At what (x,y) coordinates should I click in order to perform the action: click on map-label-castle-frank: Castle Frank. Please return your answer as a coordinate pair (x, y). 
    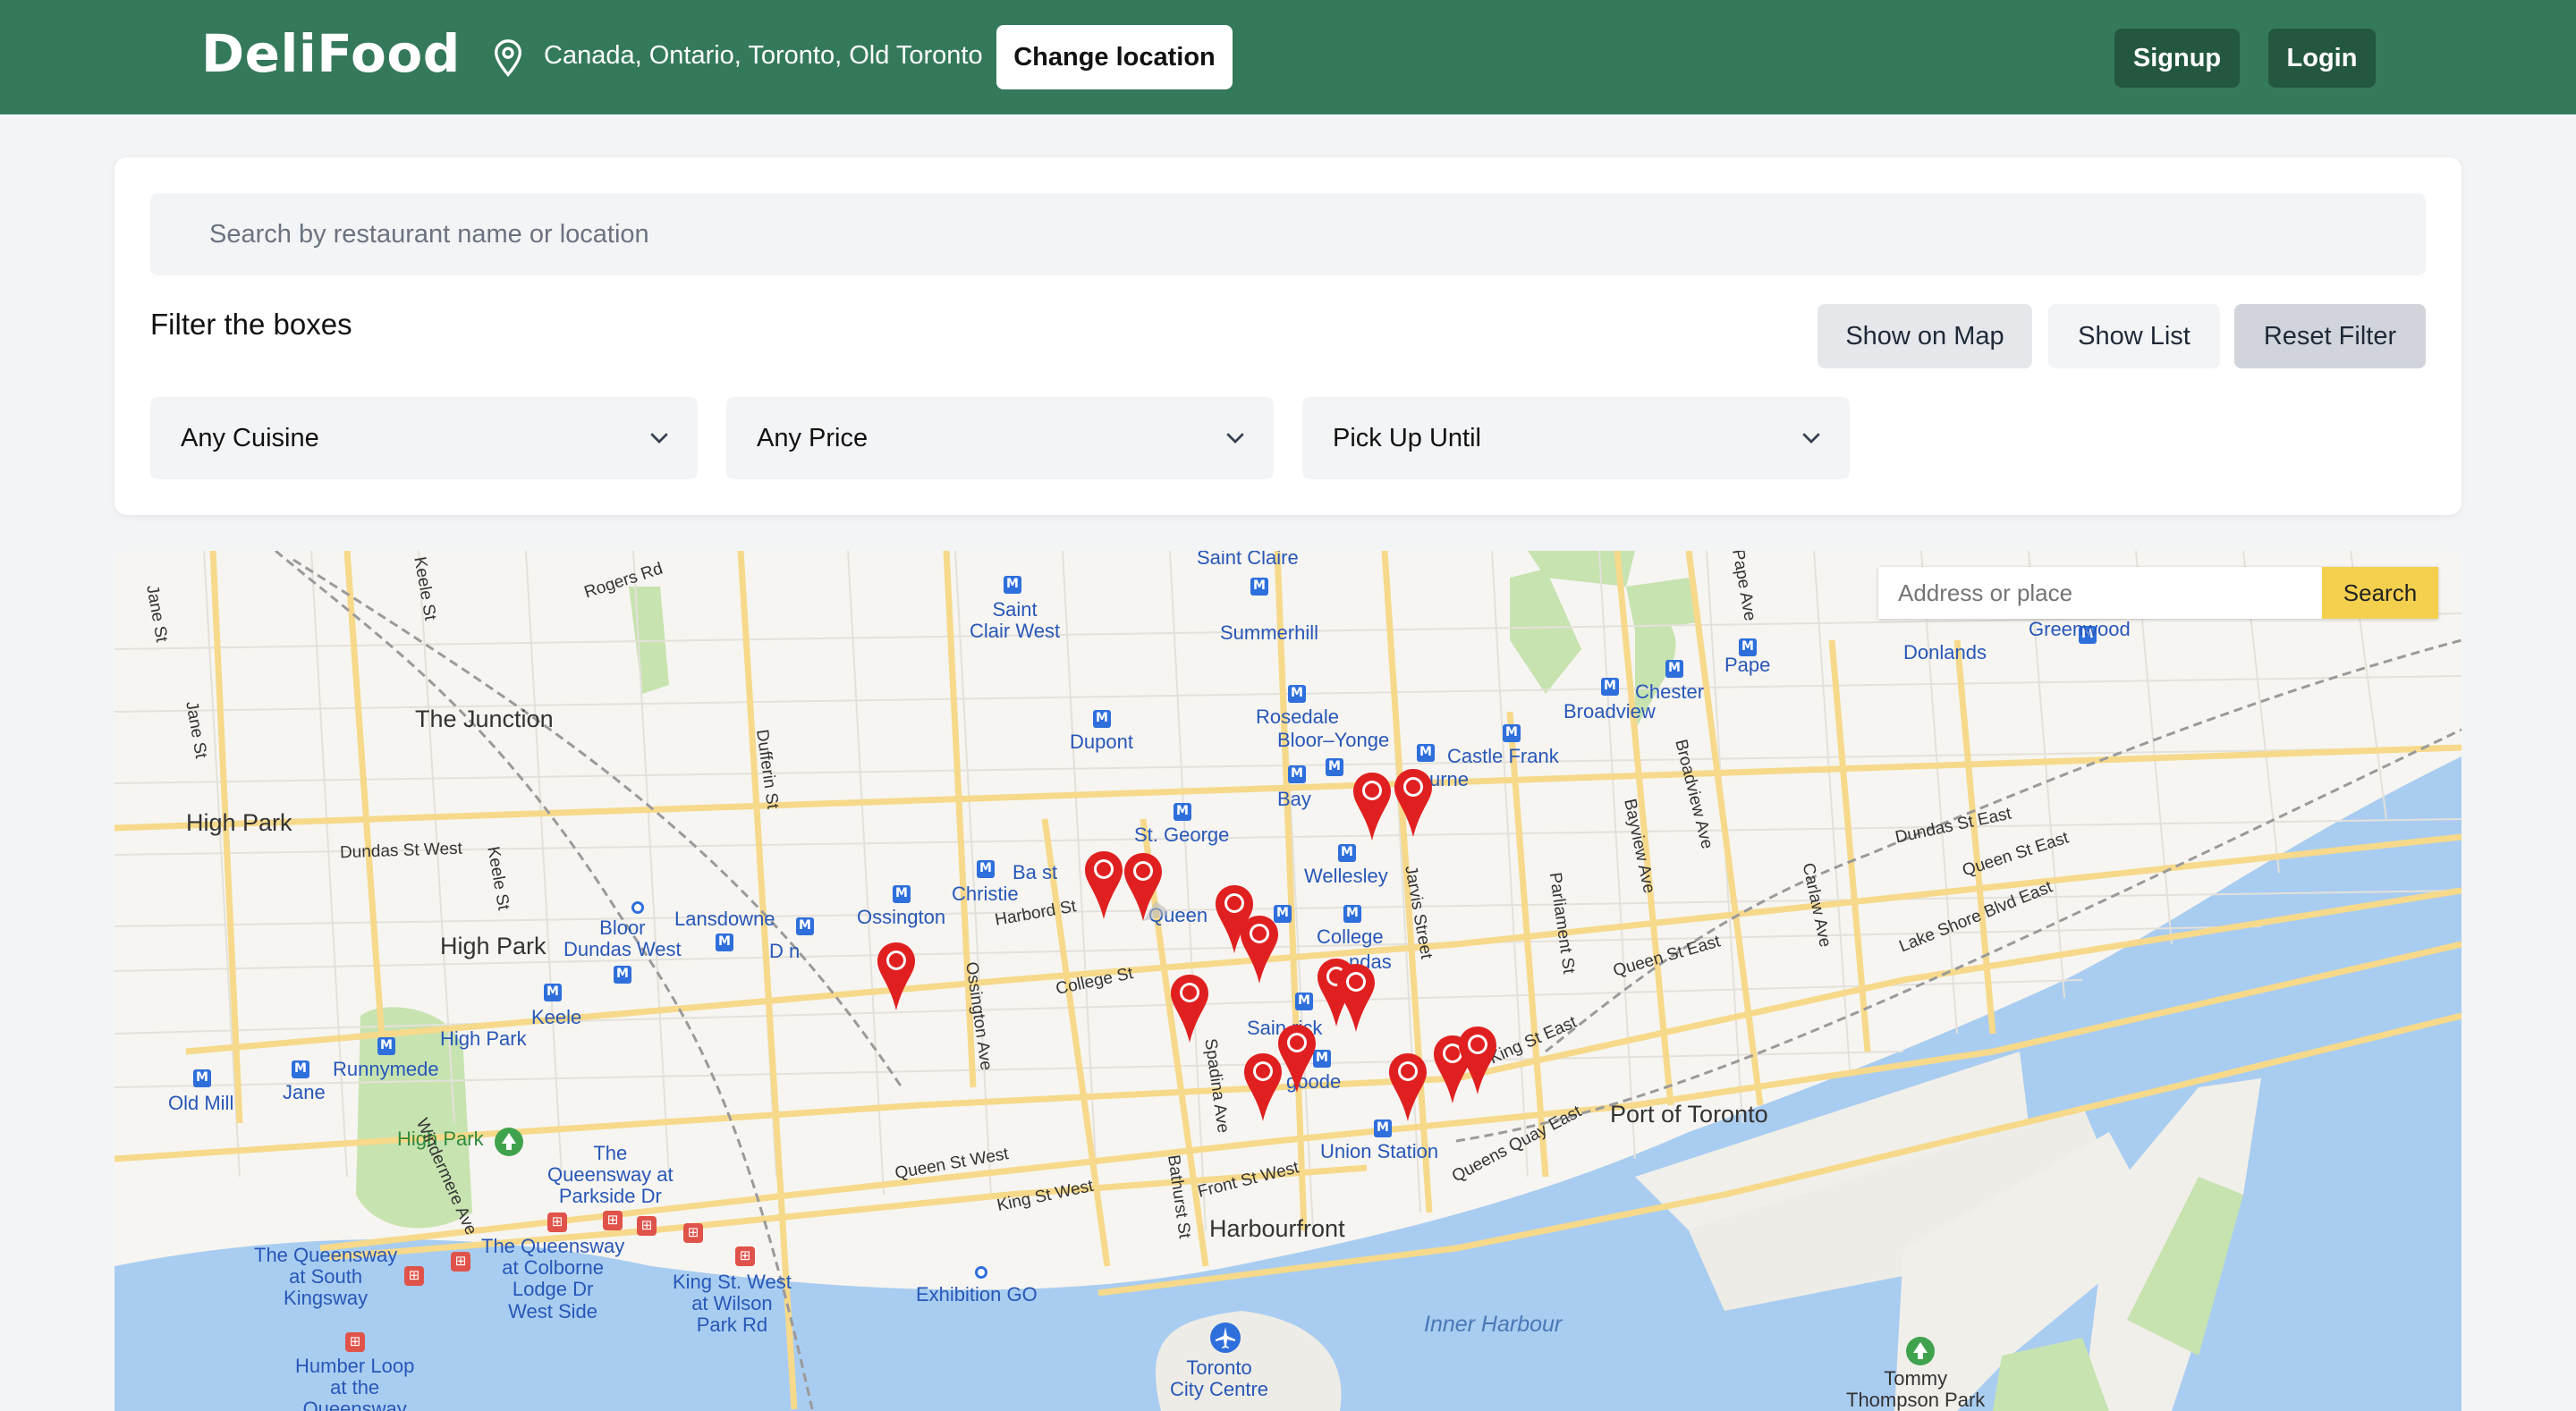
    Looking at the image, I should click on (1503, 756).